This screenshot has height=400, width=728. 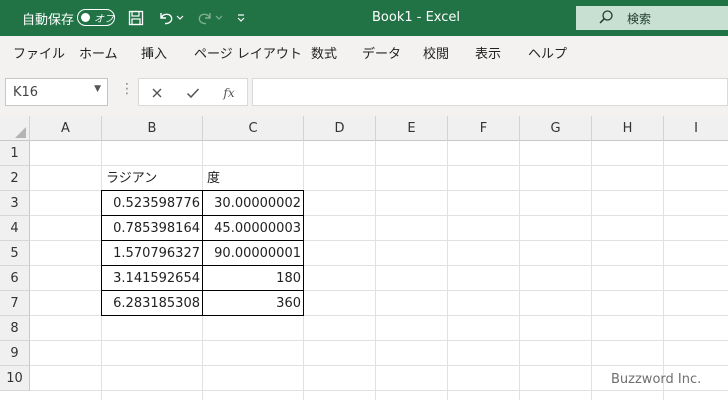 I want to click on toggle-knob, so click(x=85, y=17).